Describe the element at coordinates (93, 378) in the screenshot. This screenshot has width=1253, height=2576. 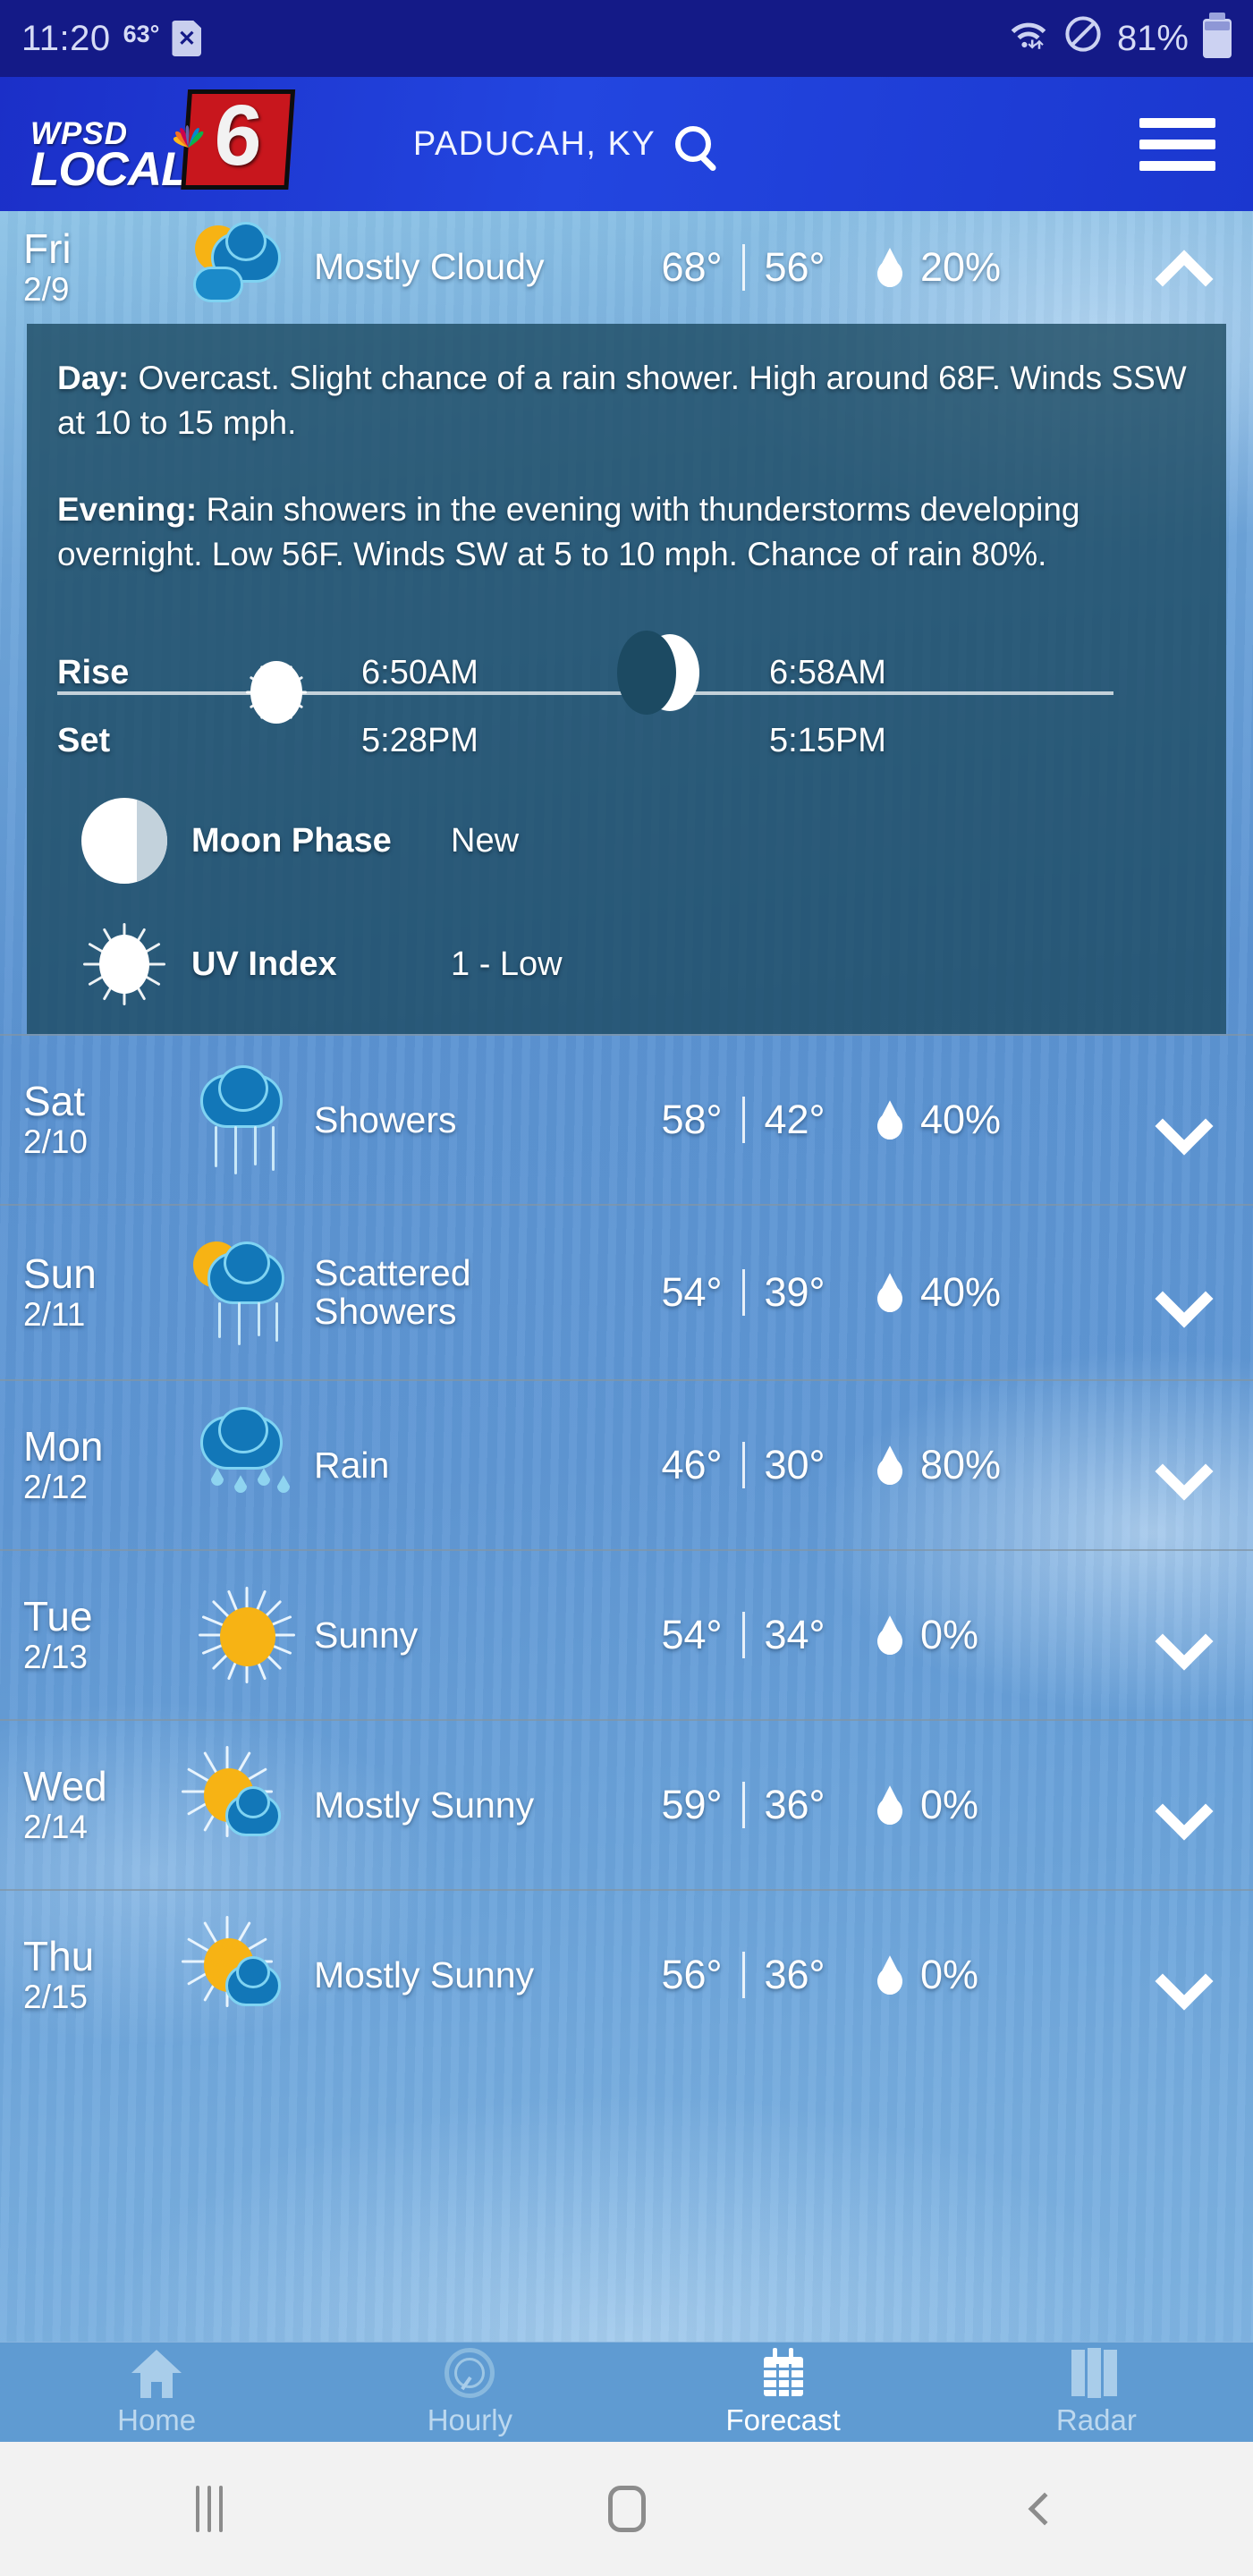
I see `day-label: Day:` at that location.